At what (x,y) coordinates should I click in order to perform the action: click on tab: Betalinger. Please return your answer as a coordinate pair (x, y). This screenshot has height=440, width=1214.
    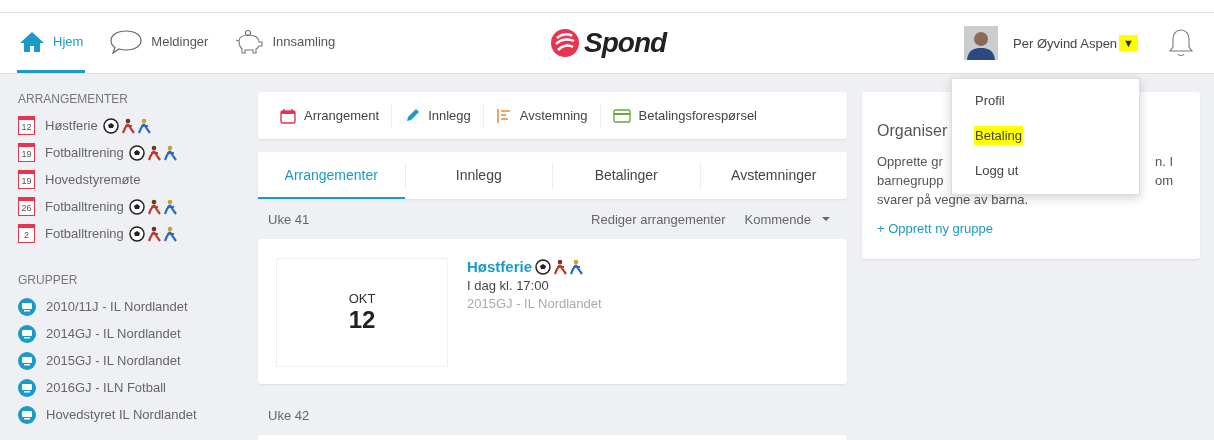
    Looking at the image, I should click on (626, 175).